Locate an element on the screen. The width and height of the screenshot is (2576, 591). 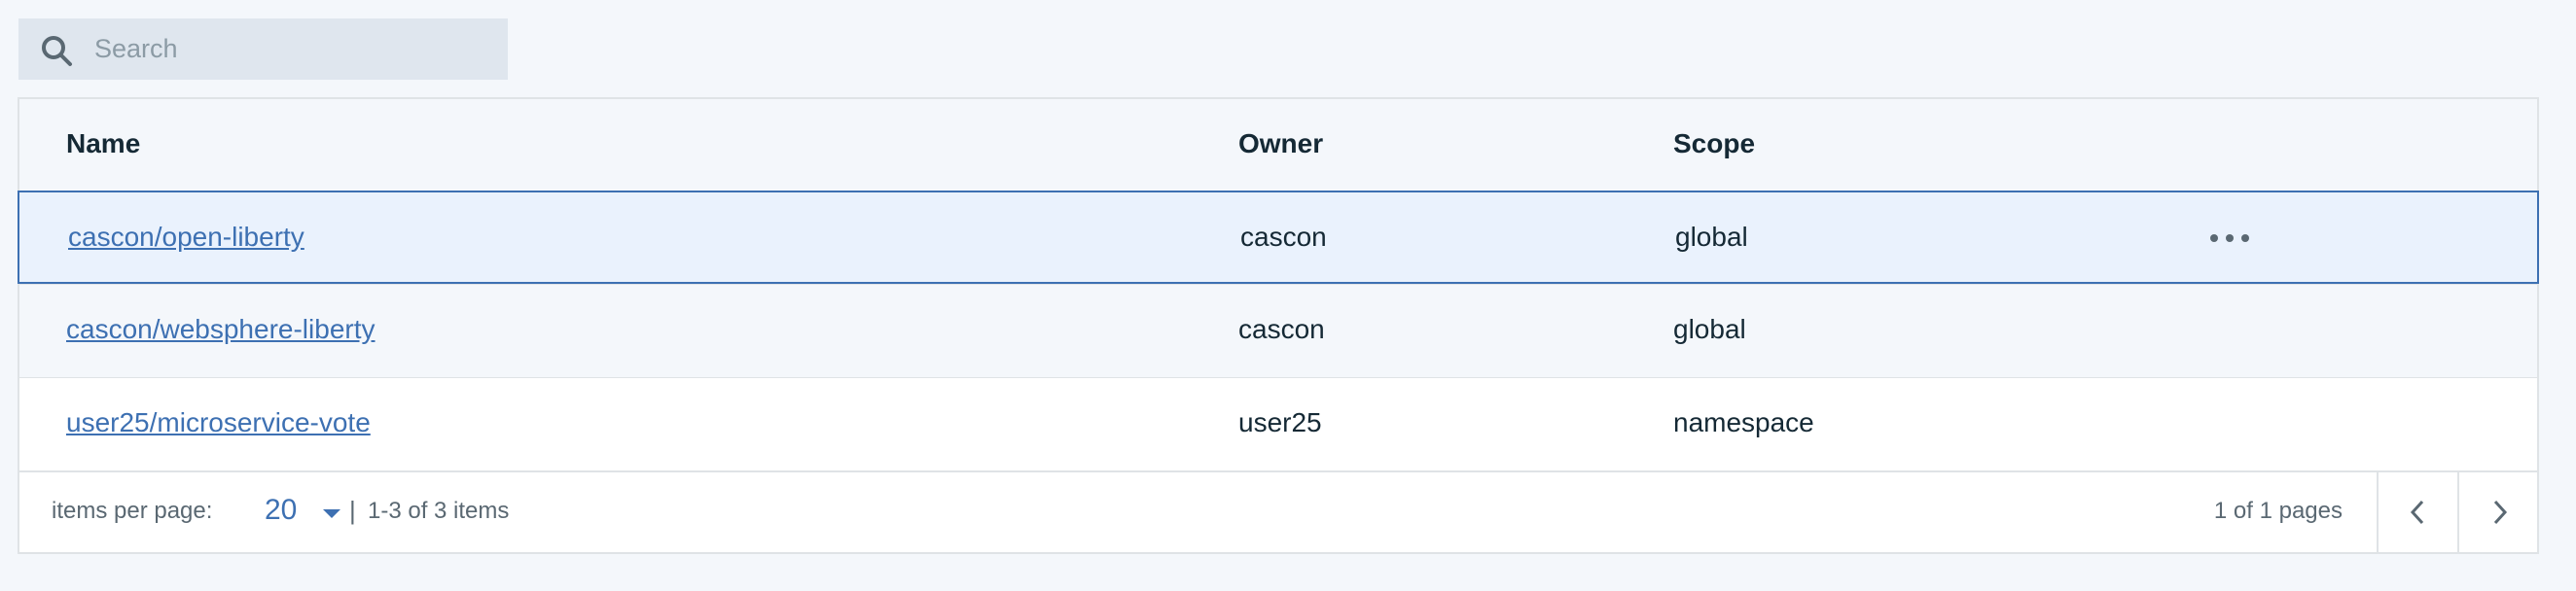
row-scope: namespace is located at coordinates (1743, 422).